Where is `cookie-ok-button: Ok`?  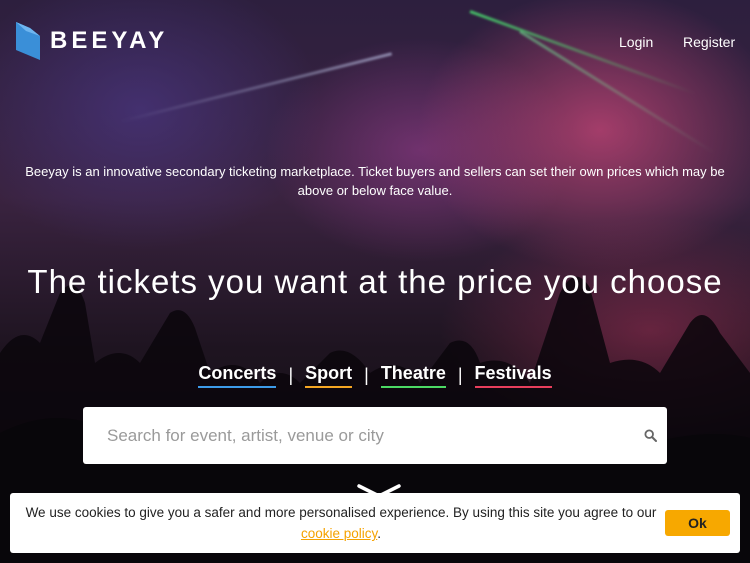
cookie-ok-button: Ok is located at coordinates (697, 523).